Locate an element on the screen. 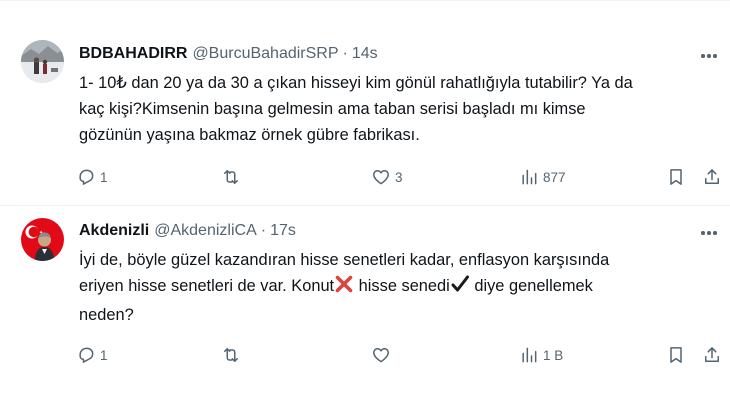 This screenshot has height=420, width=730. author-name: BDBAHADIRR is located at coordinates (133, 54).